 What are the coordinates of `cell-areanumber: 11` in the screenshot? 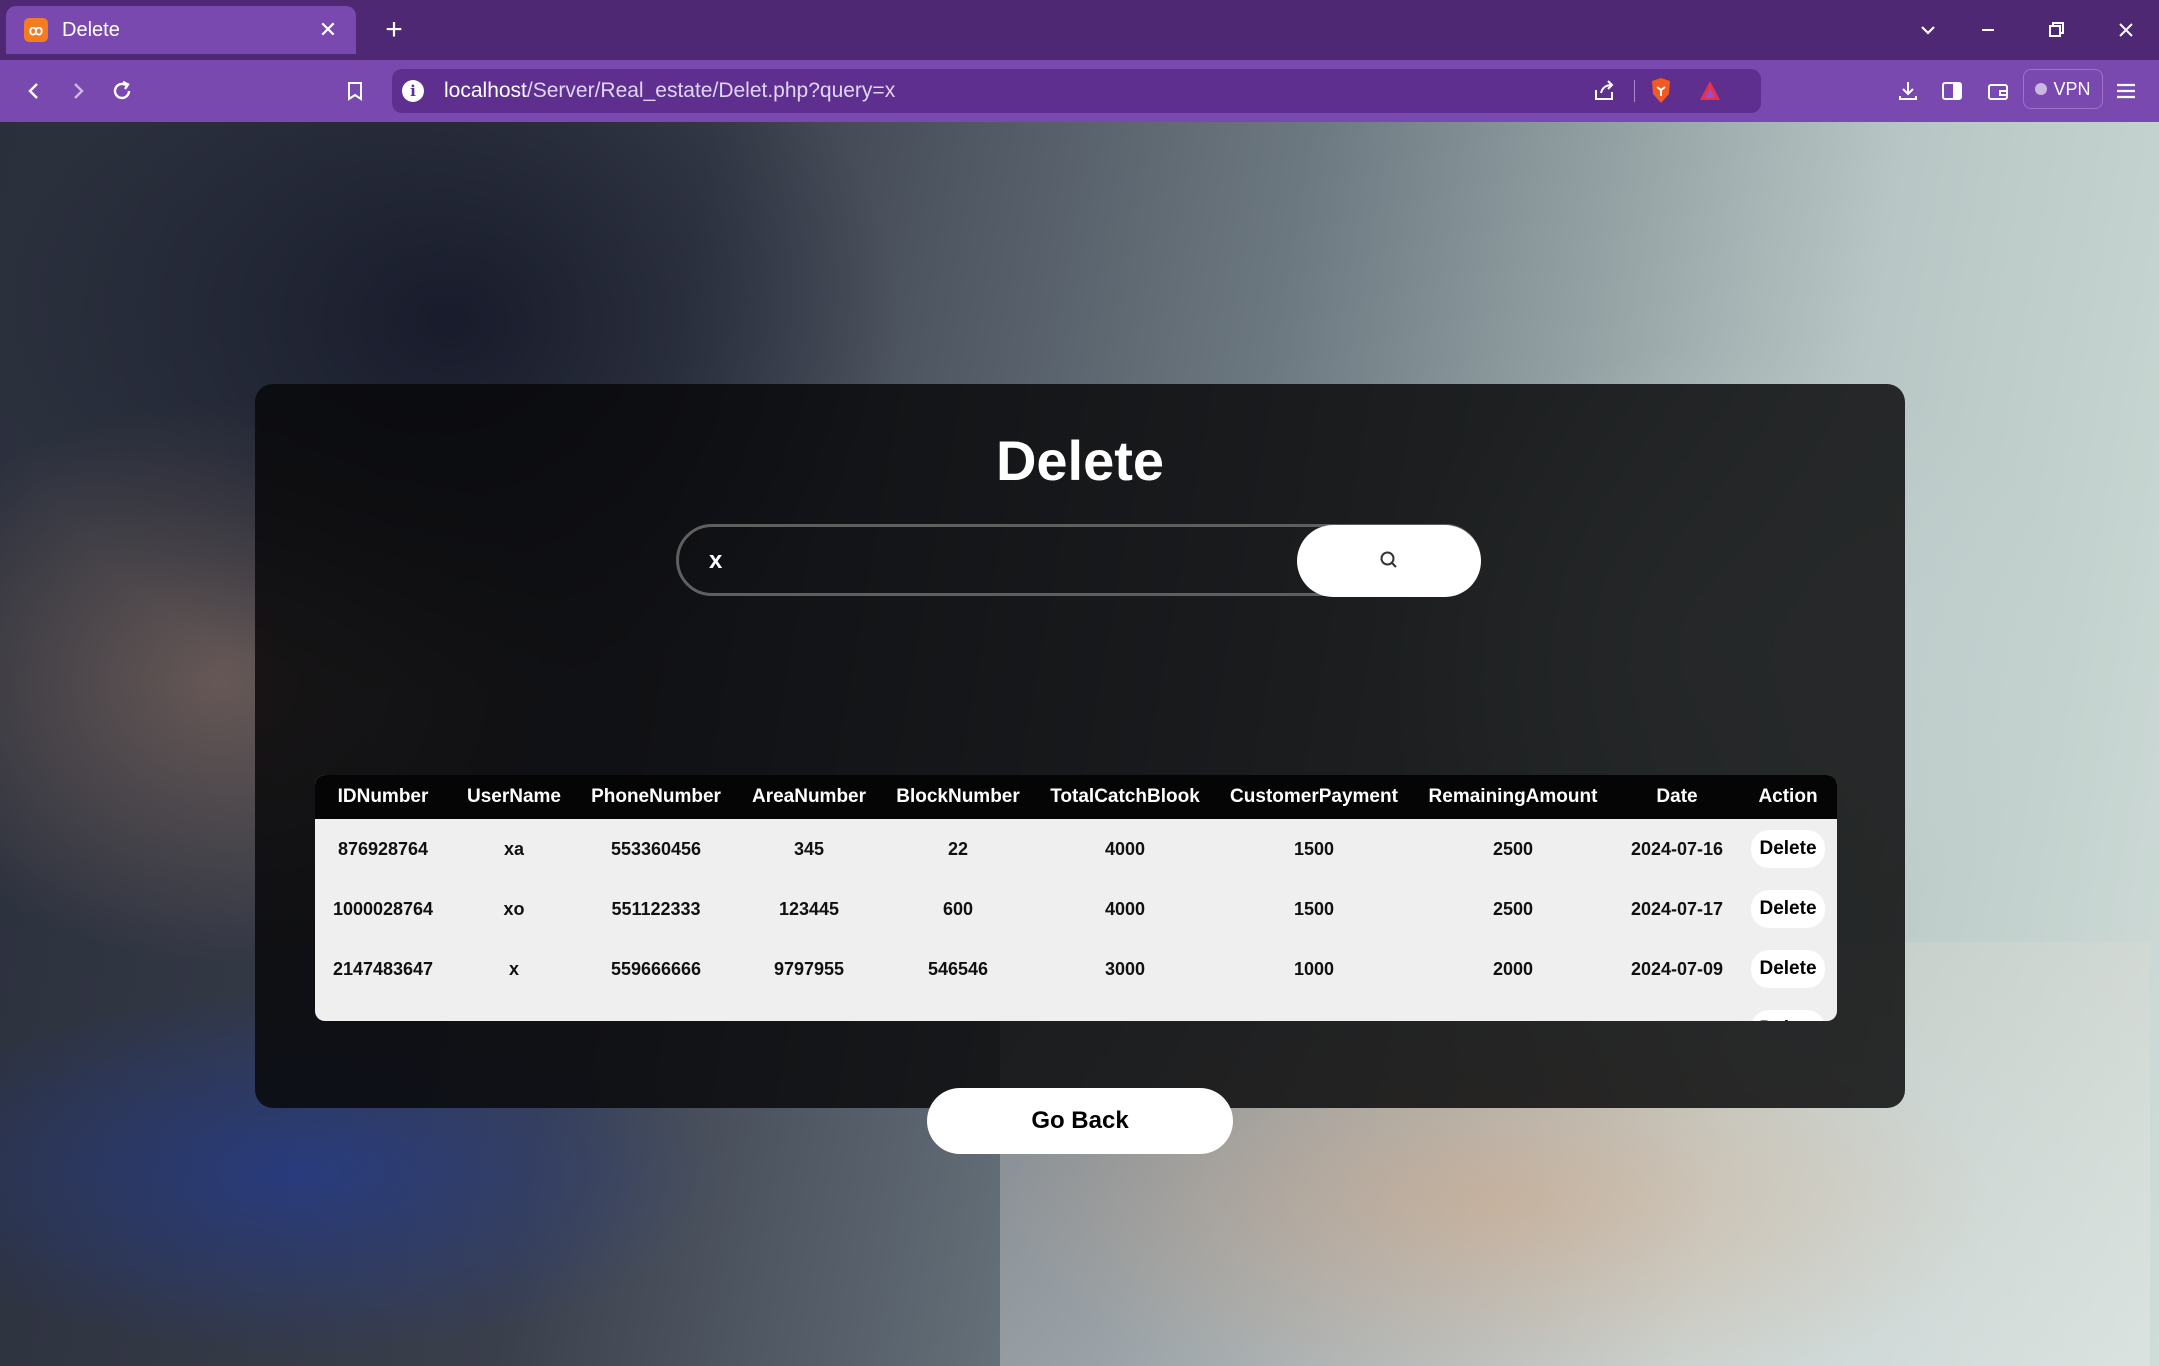 It's located at (809, 1010).